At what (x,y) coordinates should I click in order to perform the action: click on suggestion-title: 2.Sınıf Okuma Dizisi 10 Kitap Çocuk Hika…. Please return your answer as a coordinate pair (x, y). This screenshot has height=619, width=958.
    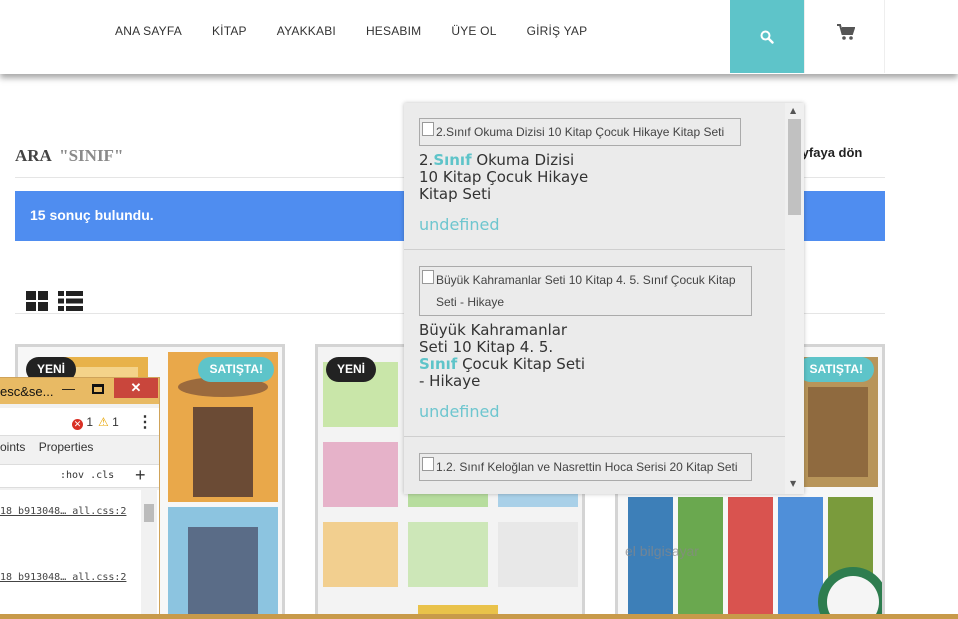
    Looking at the image, I should click on (504, 177).